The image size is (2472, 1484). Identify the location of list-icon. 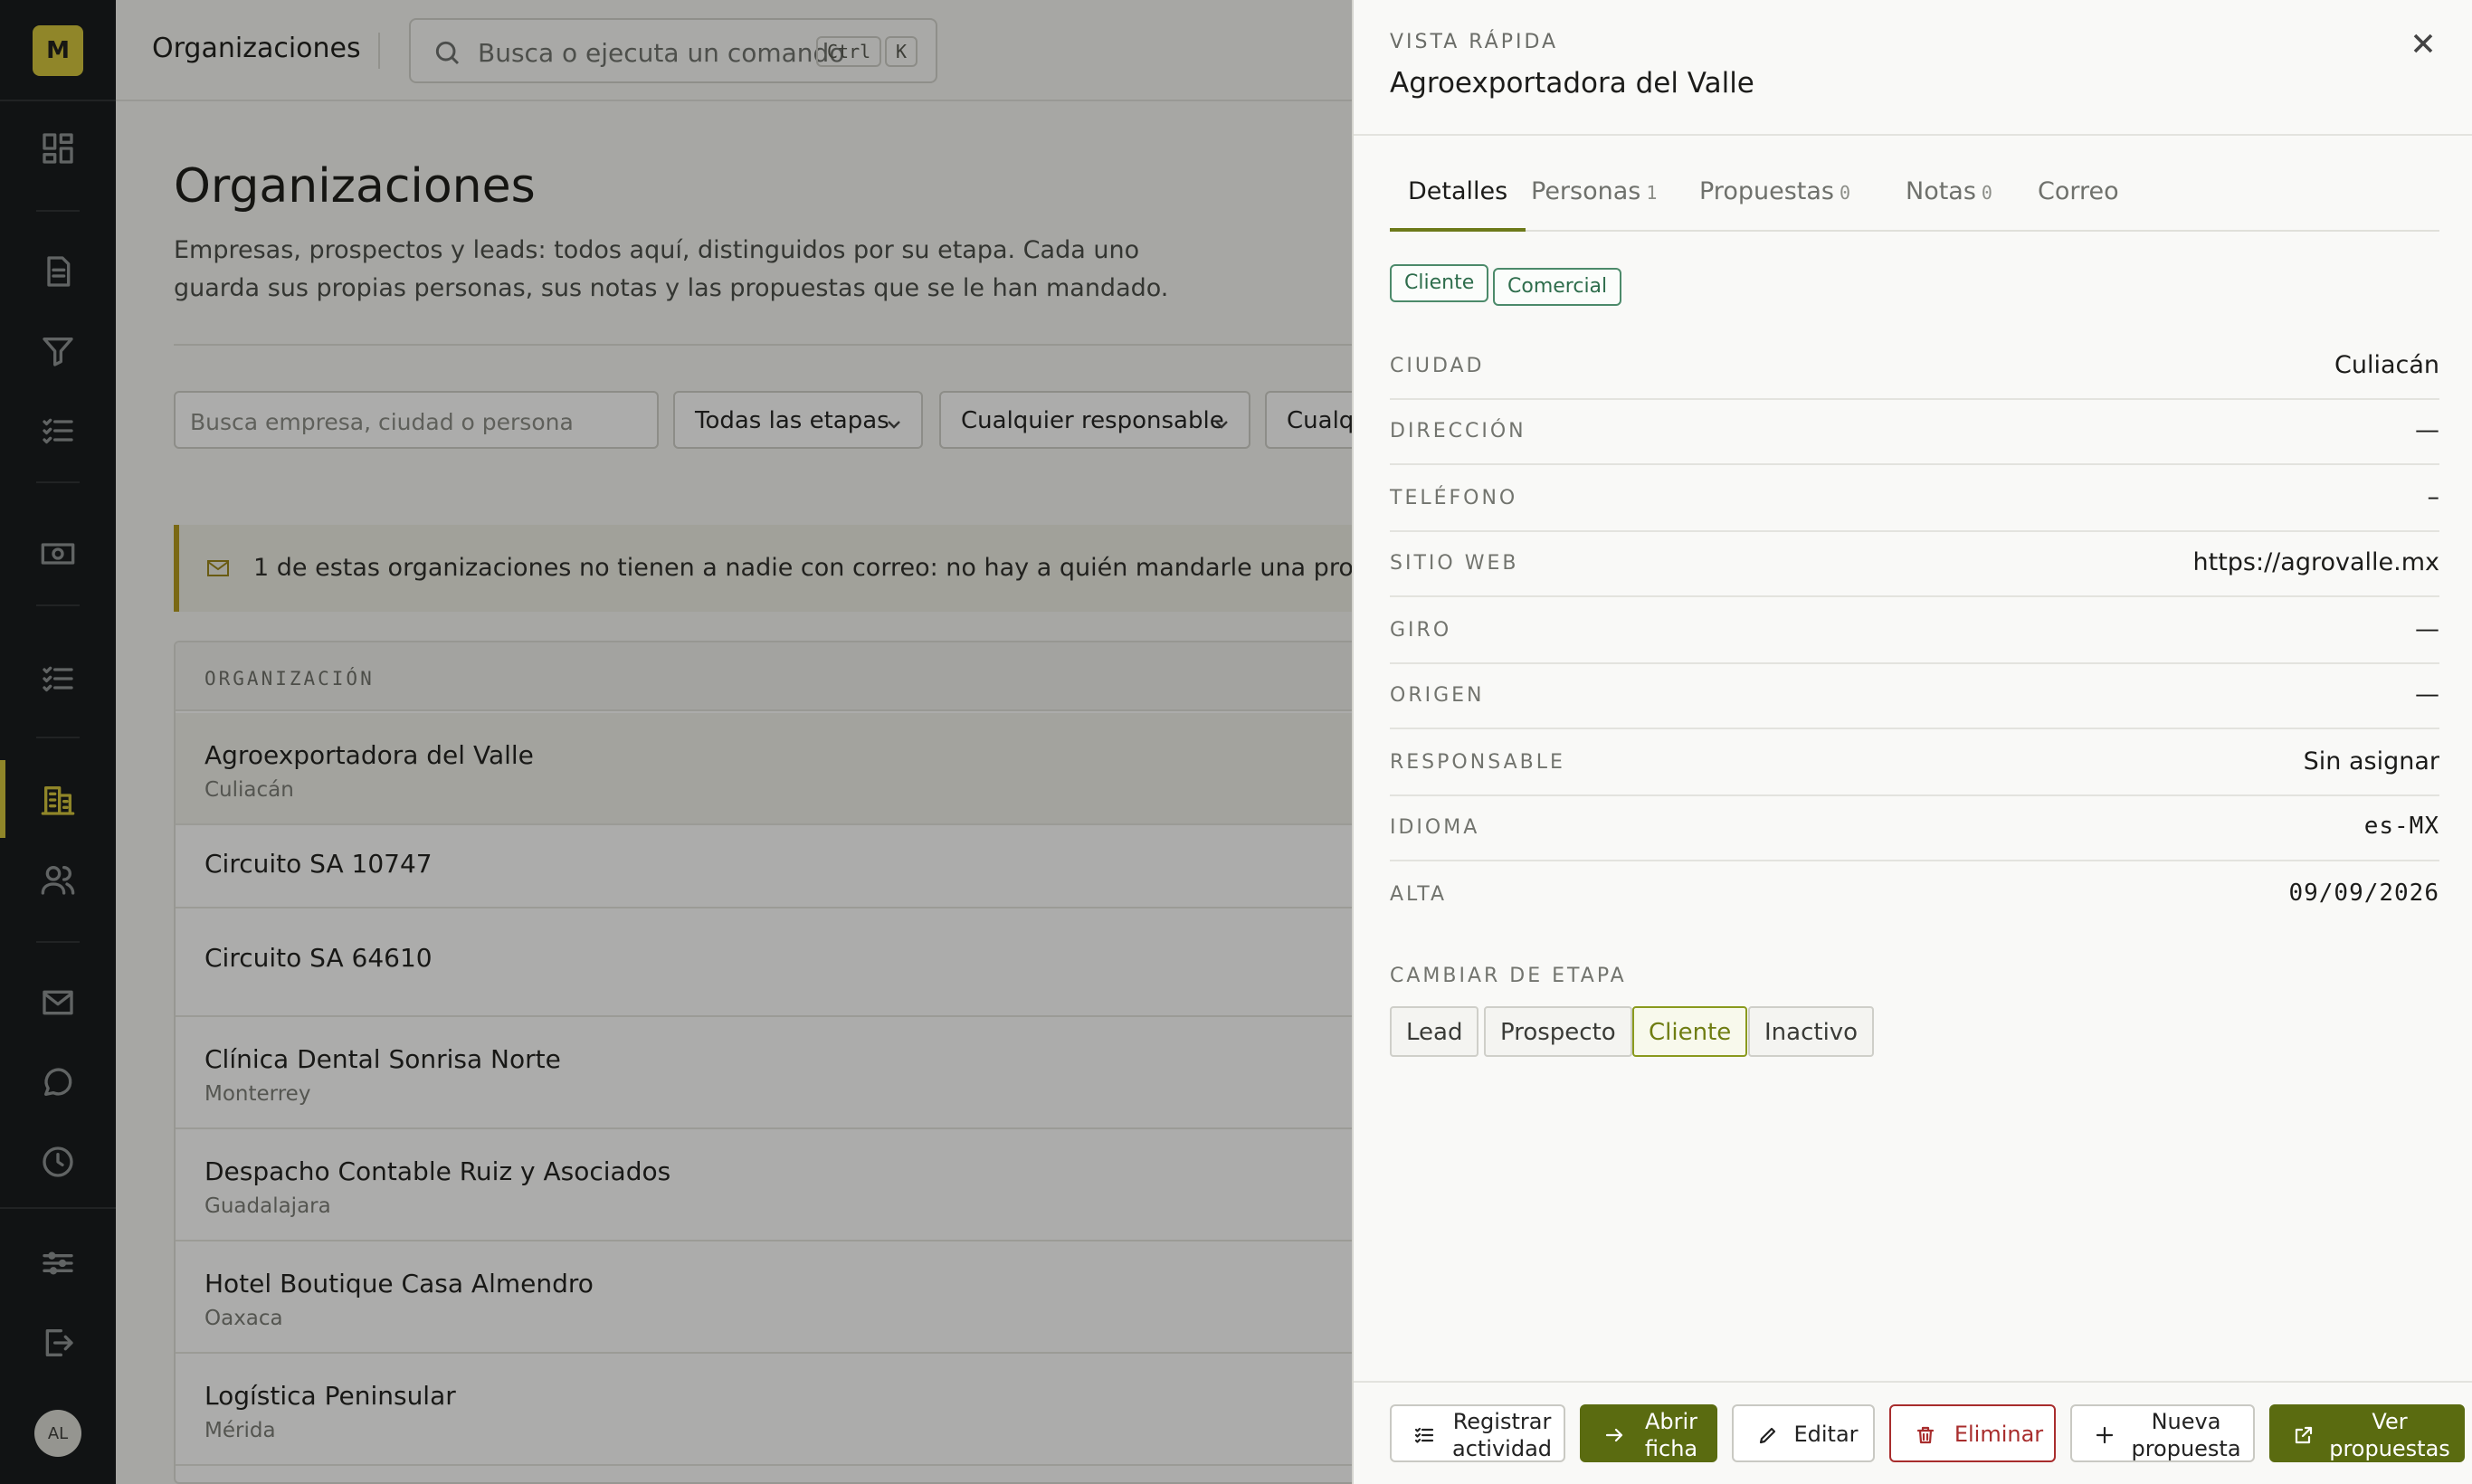
(1424, 1435).